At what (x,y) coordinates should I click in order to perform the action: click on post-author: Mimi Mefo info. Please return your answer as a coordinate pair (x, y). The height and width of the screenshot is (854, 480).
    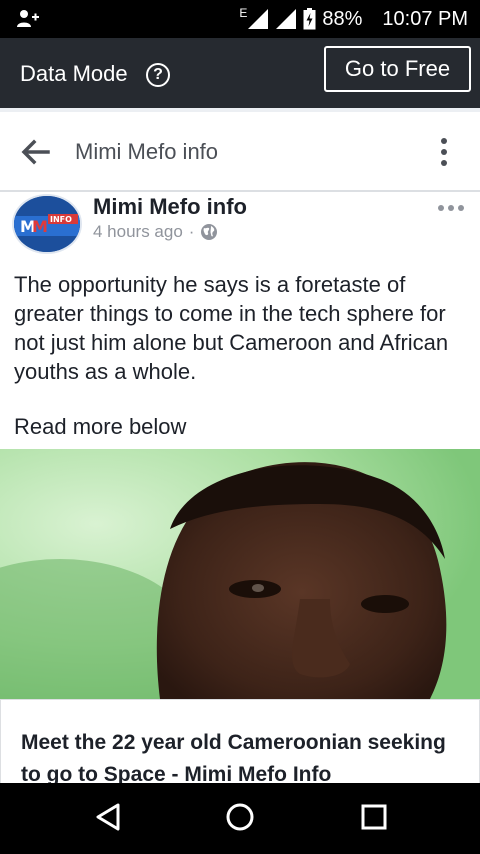
    Looking at the image, I should click on (170, 207).